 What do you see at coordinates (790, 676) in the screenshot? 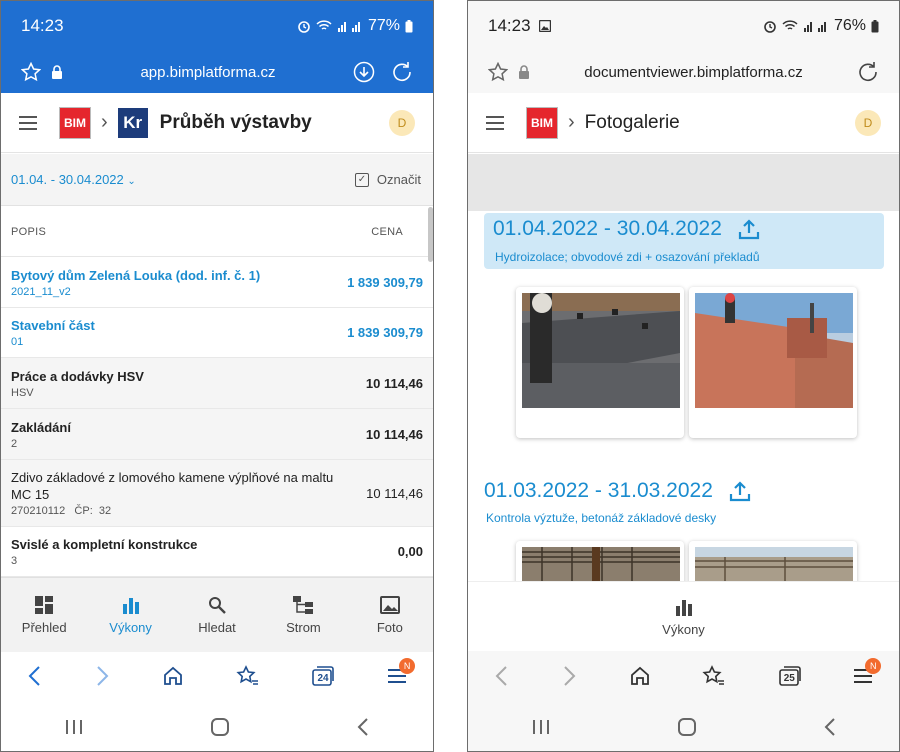
I see `tabs-icon: 25` at bounding box center [790, 676].